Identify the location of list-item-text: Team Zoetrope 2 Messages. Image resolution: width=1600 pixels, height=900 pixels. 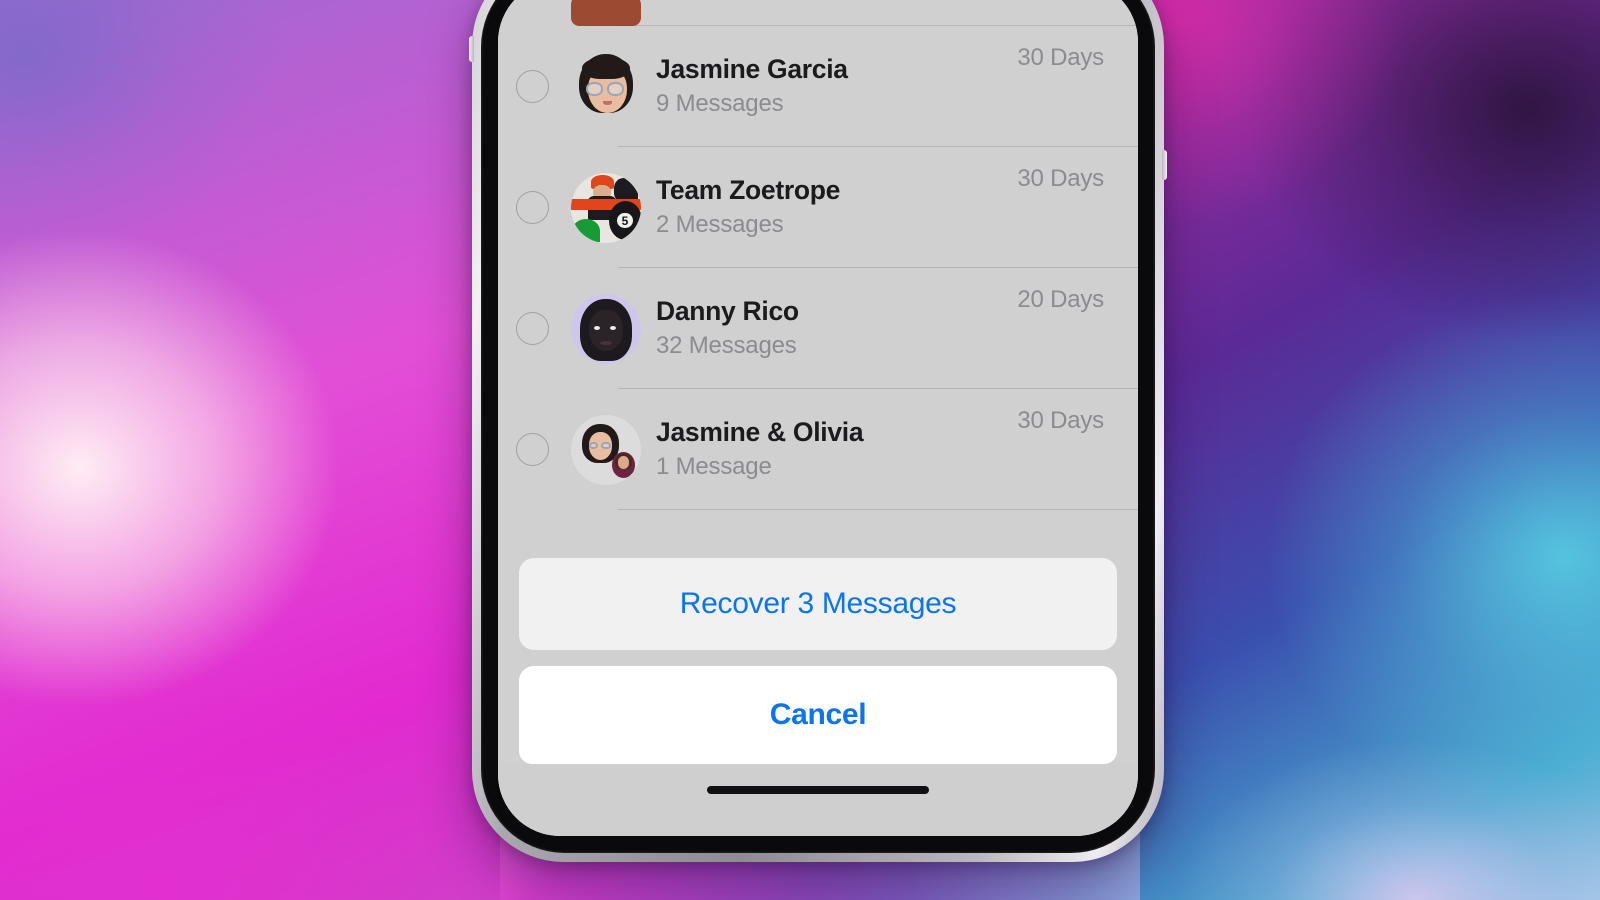
(836, 207).